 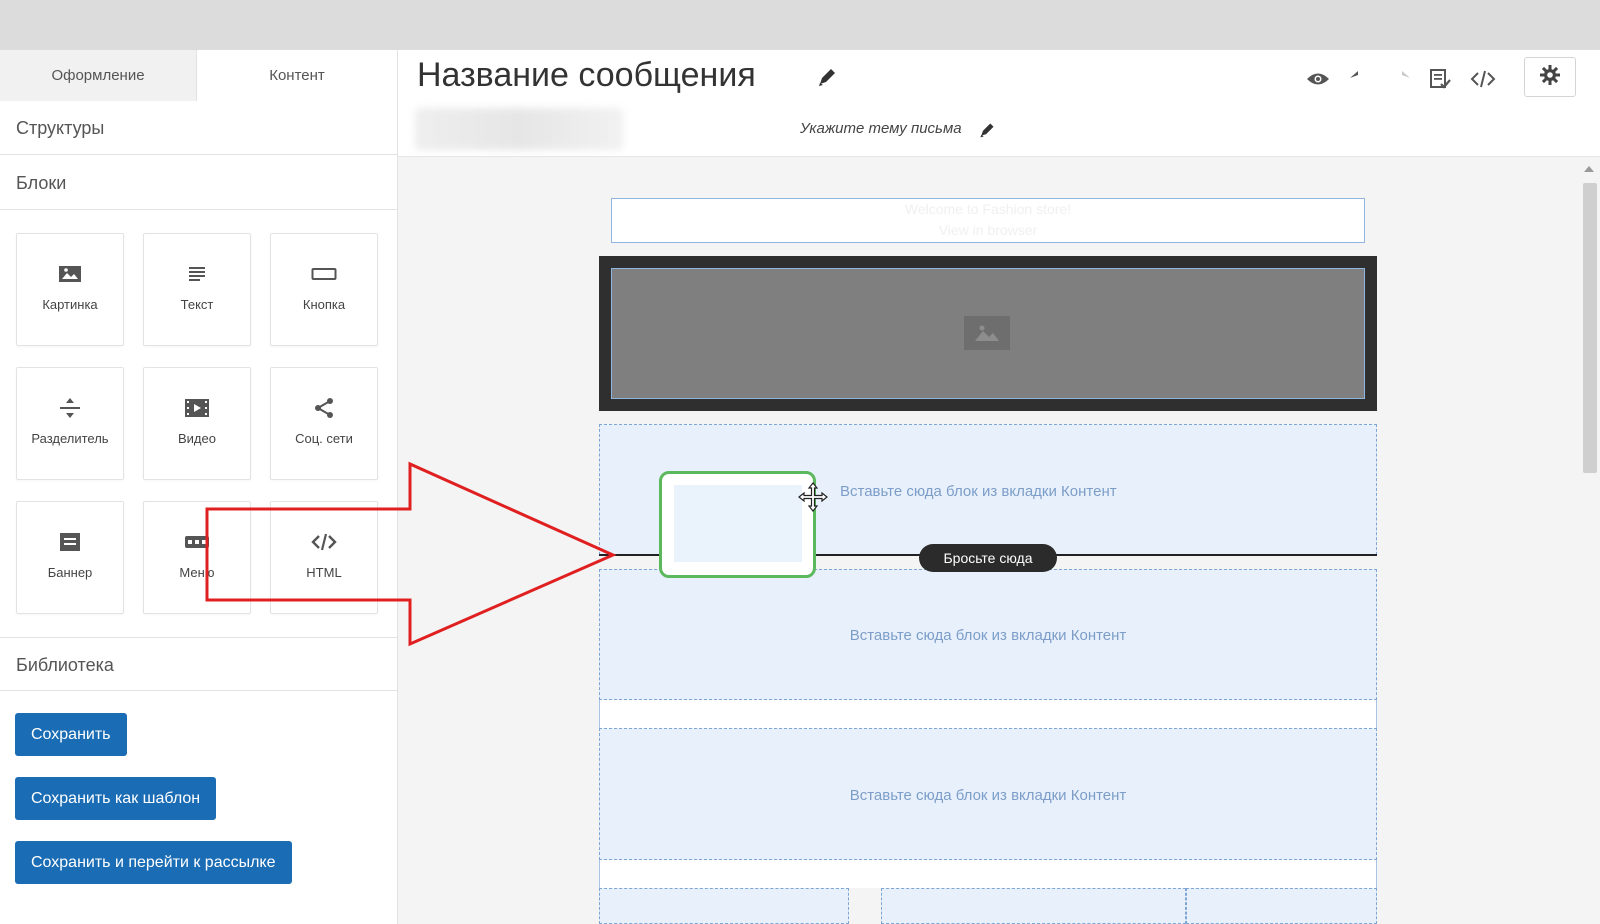 I want to click on sender-field-blurred, so click(x=519, y=129).